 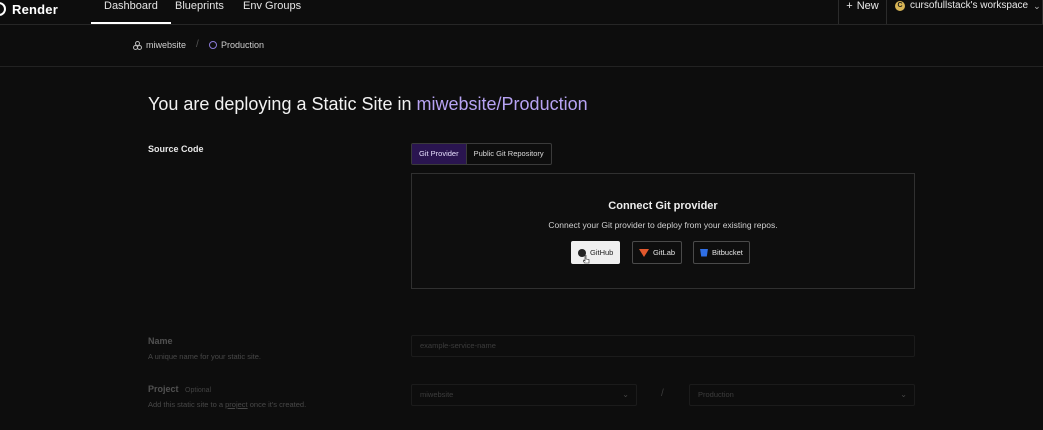 What do you see at coordinates (131, 12) in the screenshot?
I see `nav-dashboard: Dashboard` at bounding box center [131, 12].